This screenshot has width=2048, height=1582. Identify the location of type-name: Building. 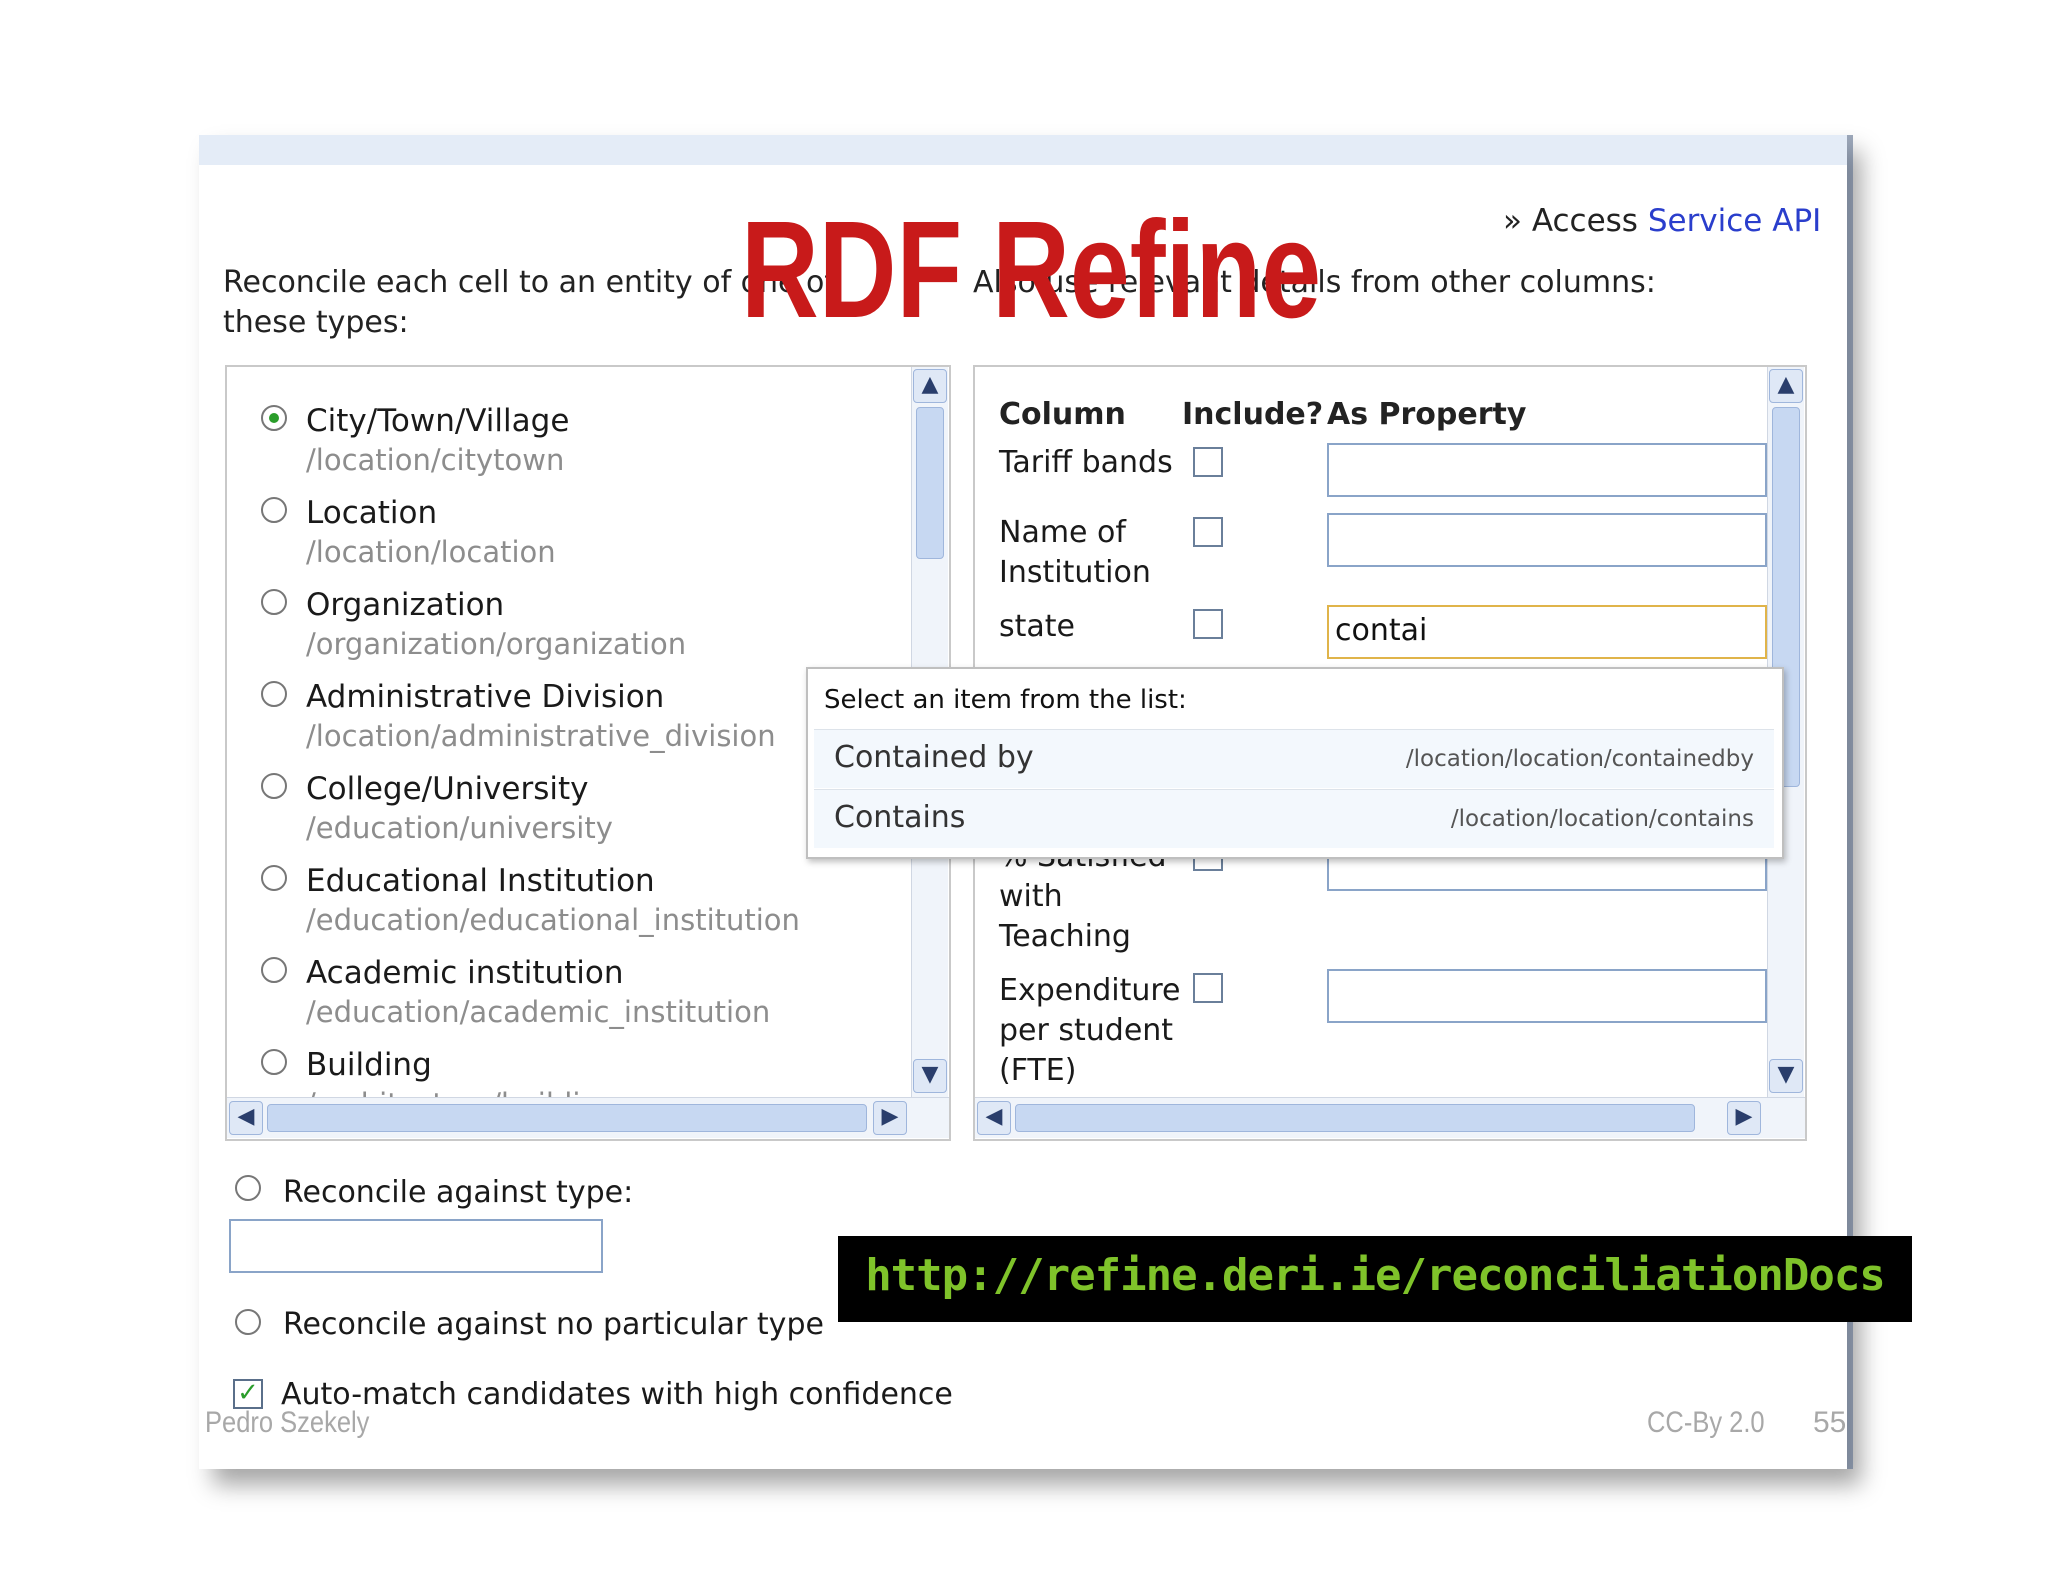
(369, 1065).